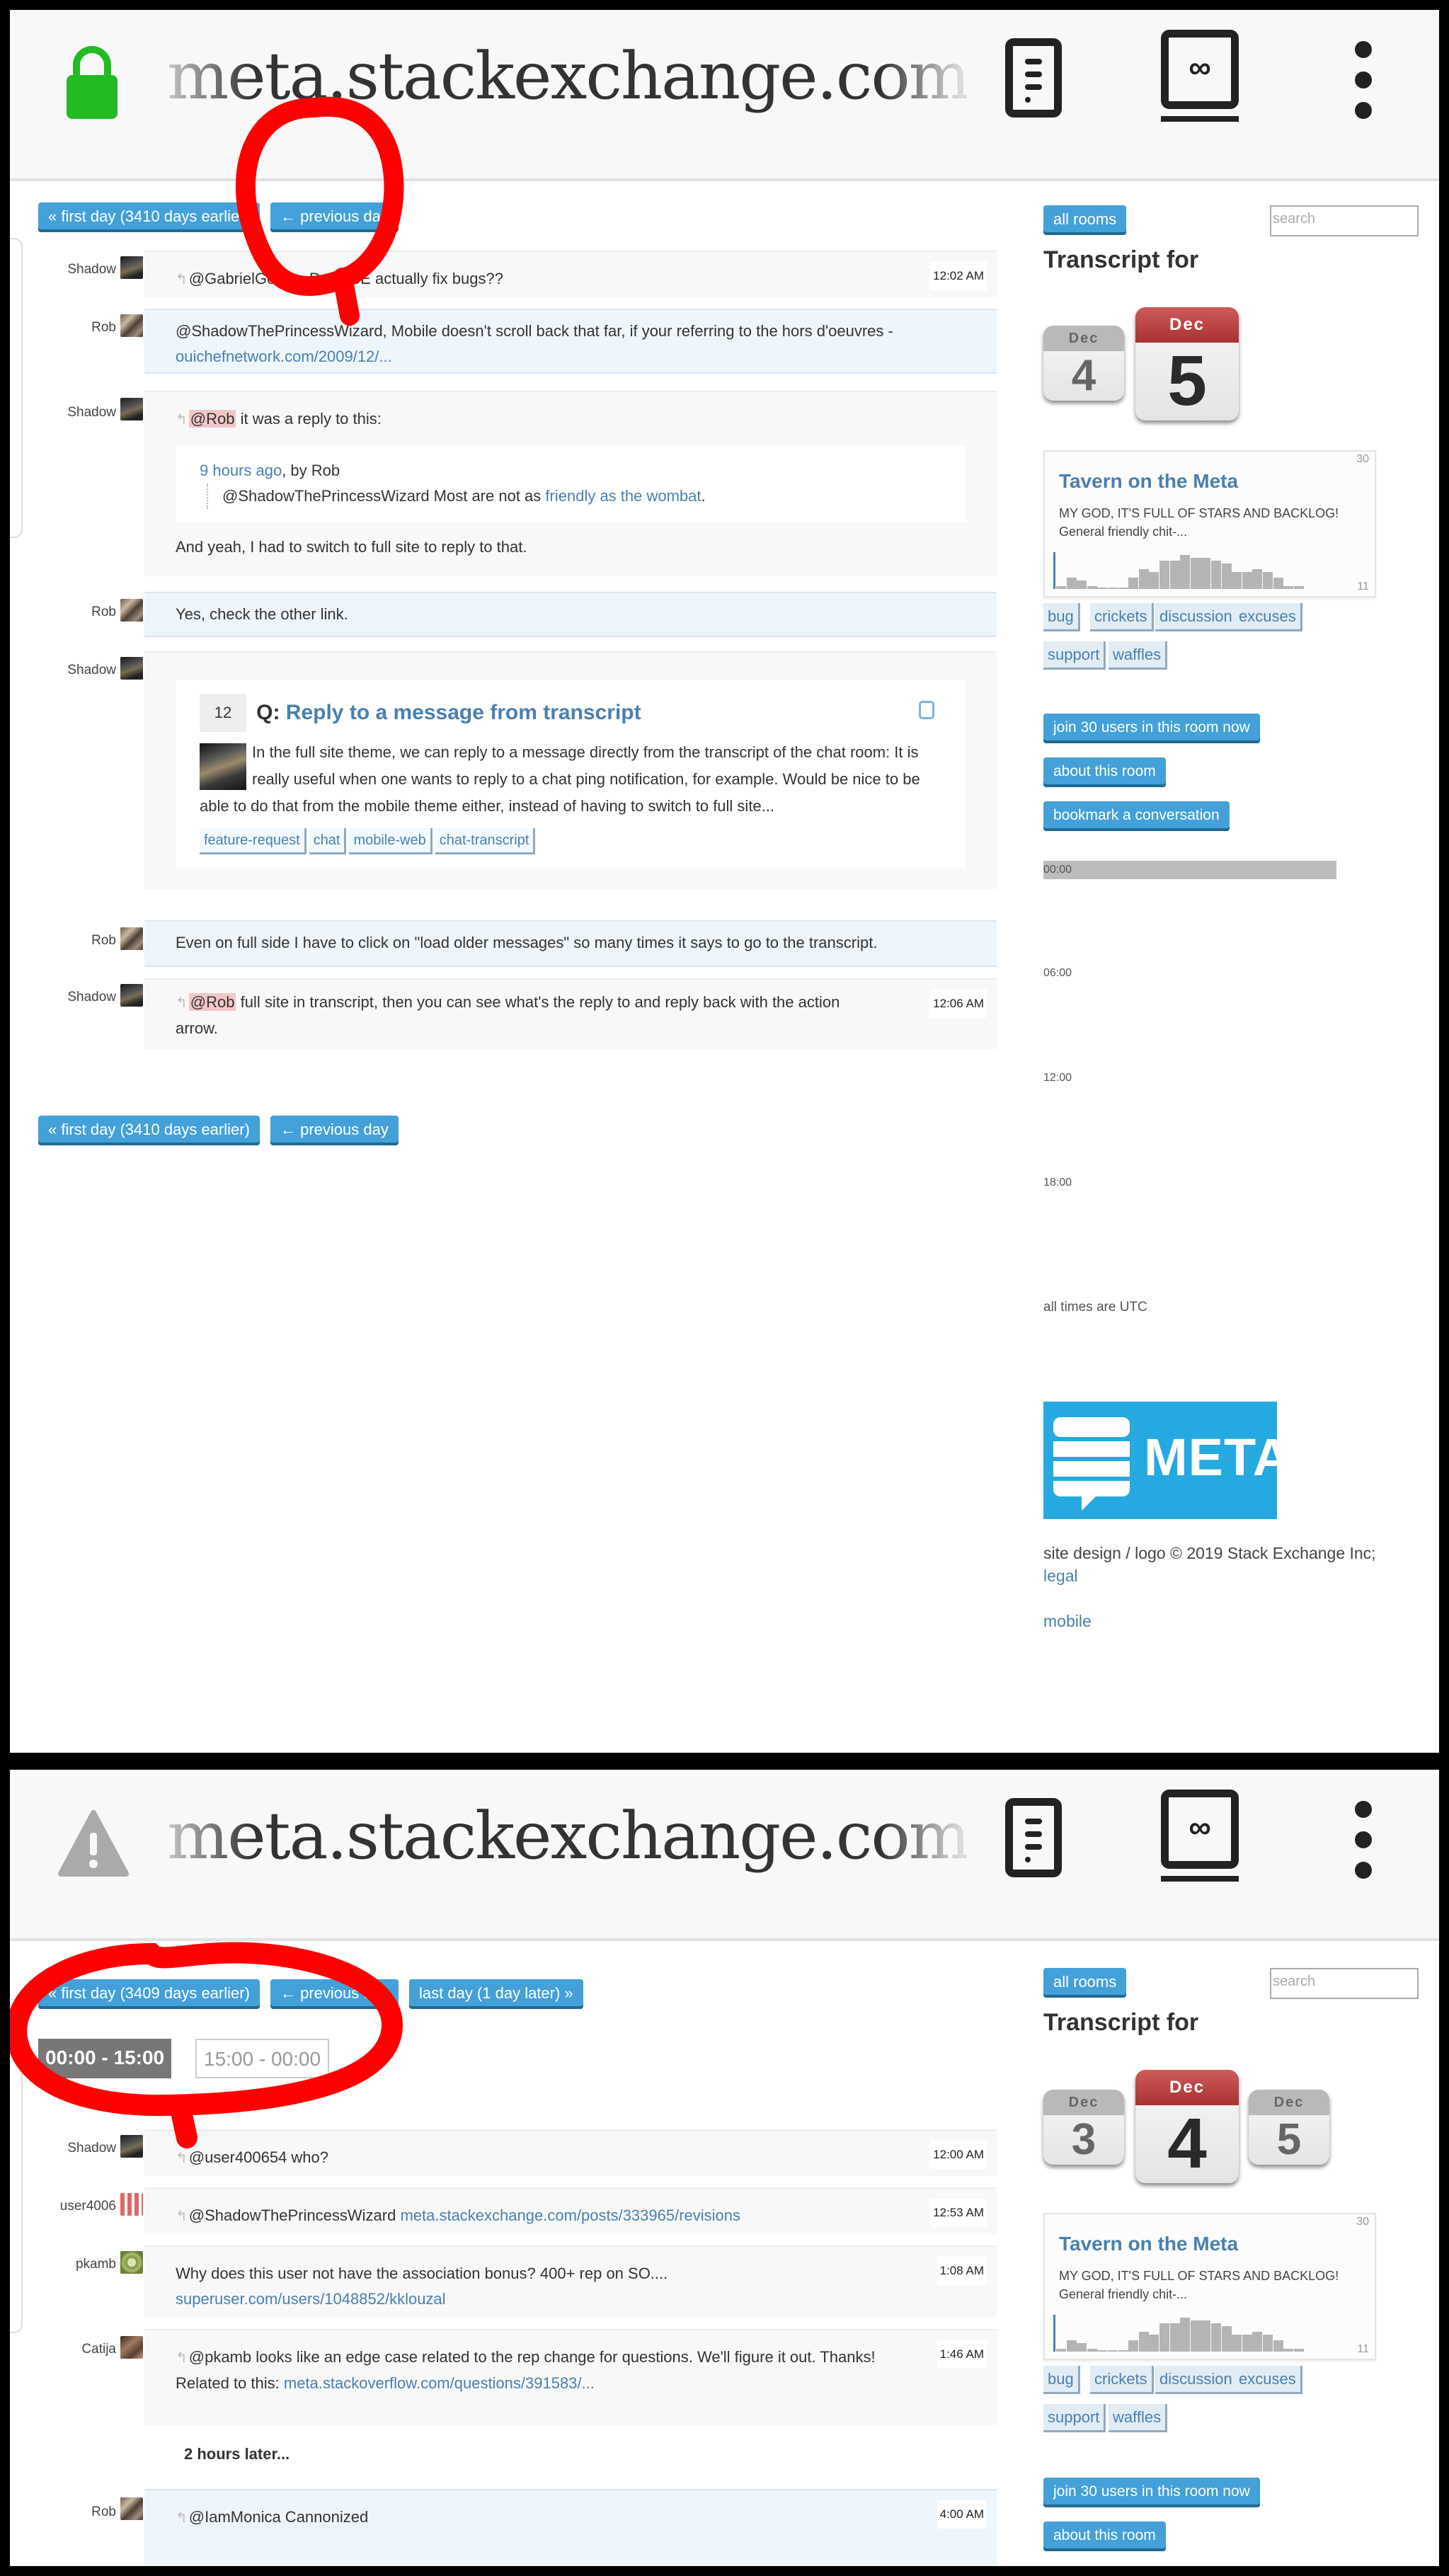 The image size is (1449, 2576). I want to click on message-time: 12:53 AM, so click(958, 2213).